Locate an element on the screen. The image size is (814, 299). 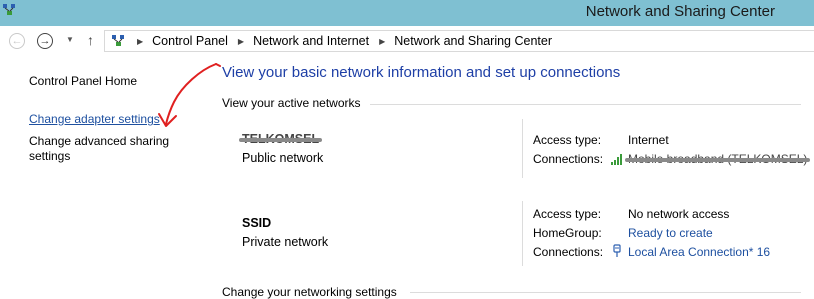
forward-arrow-icon: → is located at coordinates (45, 41).